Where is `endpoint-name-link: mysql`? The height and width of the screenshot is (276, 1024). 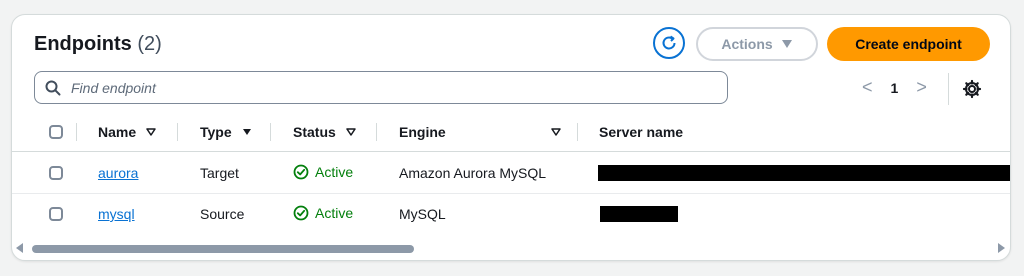
endpoint-name-link: mysql is located at coordinates (116, 214).